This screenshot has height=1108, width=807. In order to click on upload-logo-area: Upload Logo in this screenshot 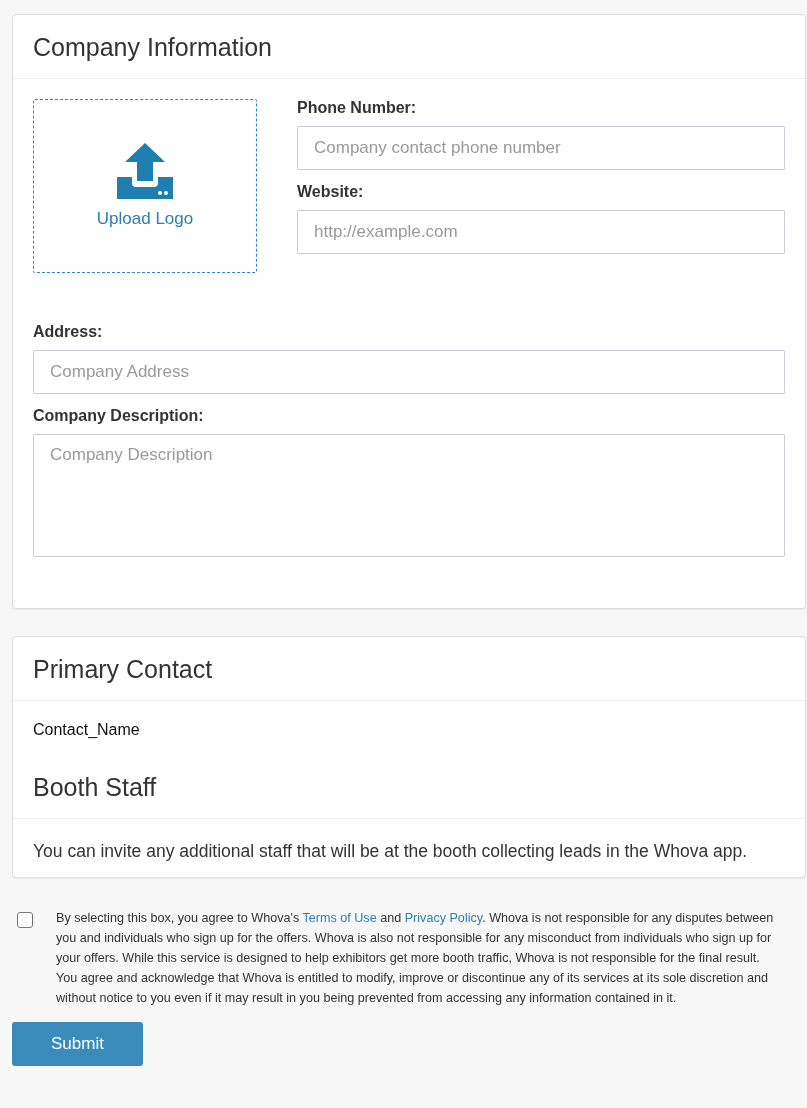, I will do `click(145, 186)`.